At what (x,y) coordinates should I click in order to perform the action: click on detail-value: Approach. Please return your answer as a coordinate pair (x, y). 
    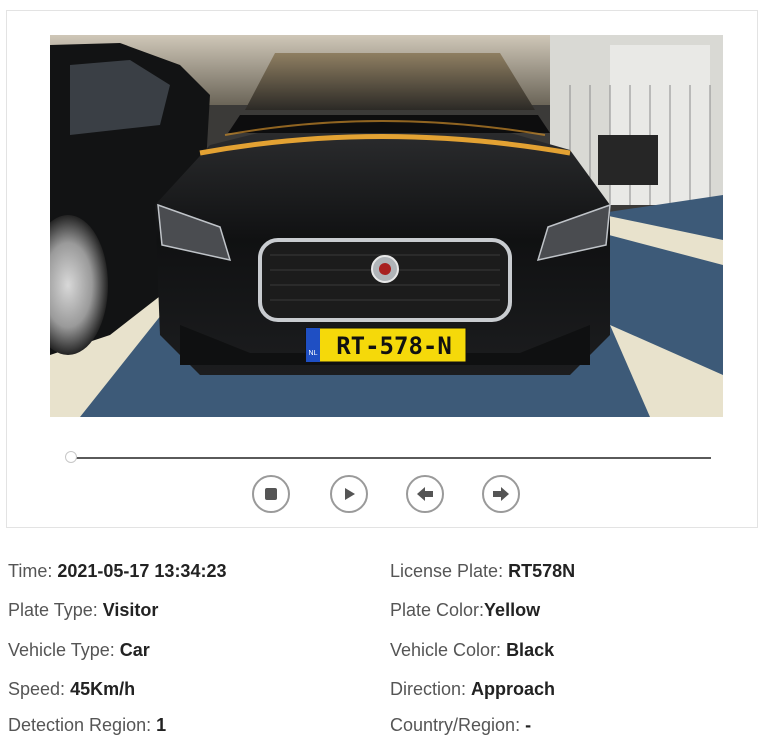
    Looking at the image, I should click on (513, 689).